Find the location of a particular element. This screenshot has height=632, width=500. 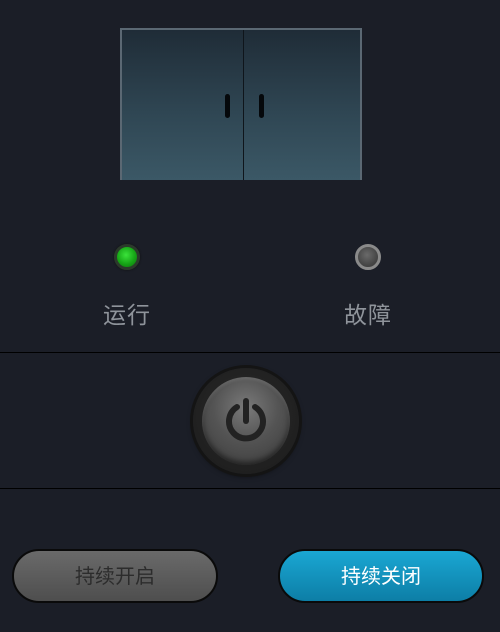

cabinet-door-divider is located at coordinates (243, 105).